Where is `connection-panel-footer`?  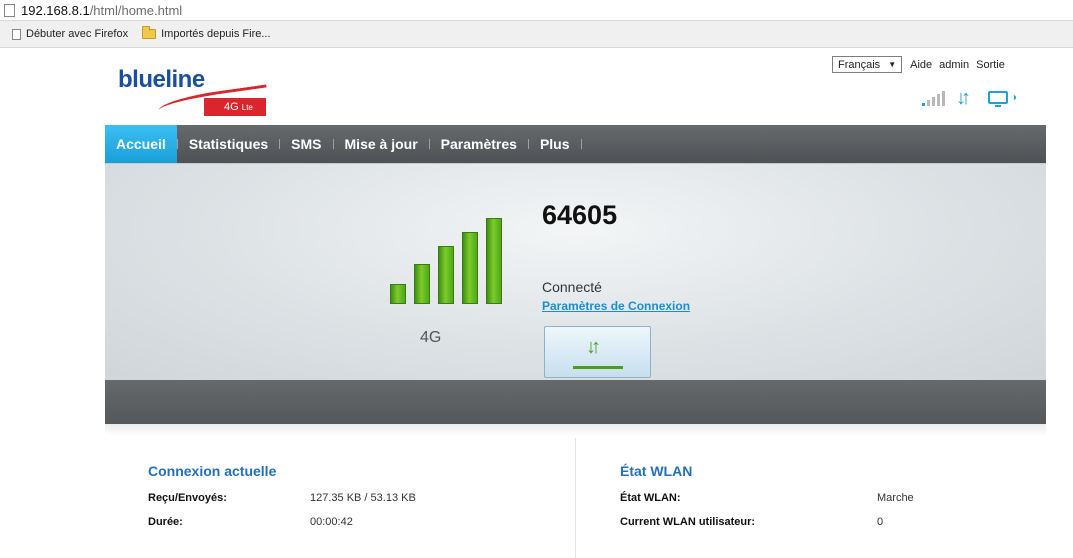
connection-panel-footer is located at coordinates (575, 402).